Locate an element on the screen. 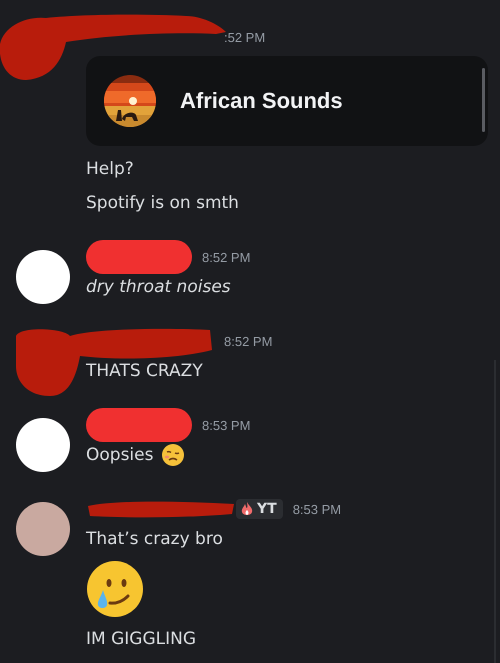  message-text: IM GIGGLING is located at coordinates (141, 639).